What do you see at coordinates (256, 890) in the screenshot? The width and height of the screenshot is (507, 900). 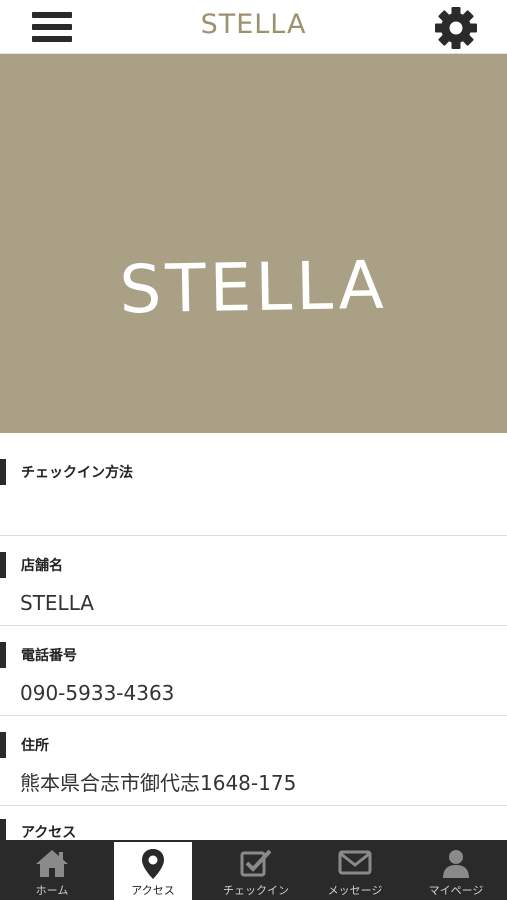 I see `tab-label: チェックイン` at bounding box center [256, 890].